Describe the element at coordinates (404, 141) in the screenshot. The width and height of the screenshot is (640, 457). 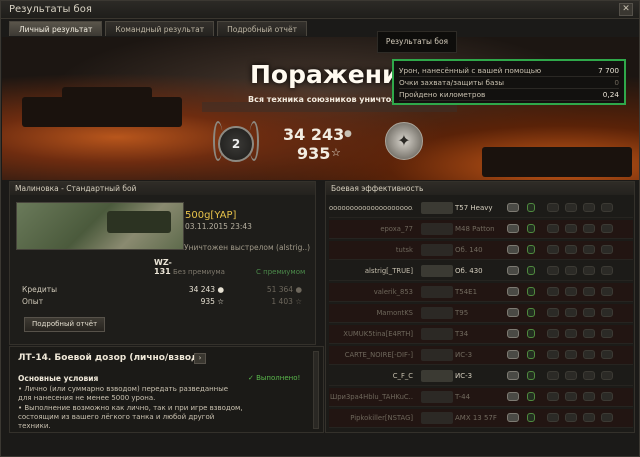
I see `achievement-badge-icon: ✦` at that location.